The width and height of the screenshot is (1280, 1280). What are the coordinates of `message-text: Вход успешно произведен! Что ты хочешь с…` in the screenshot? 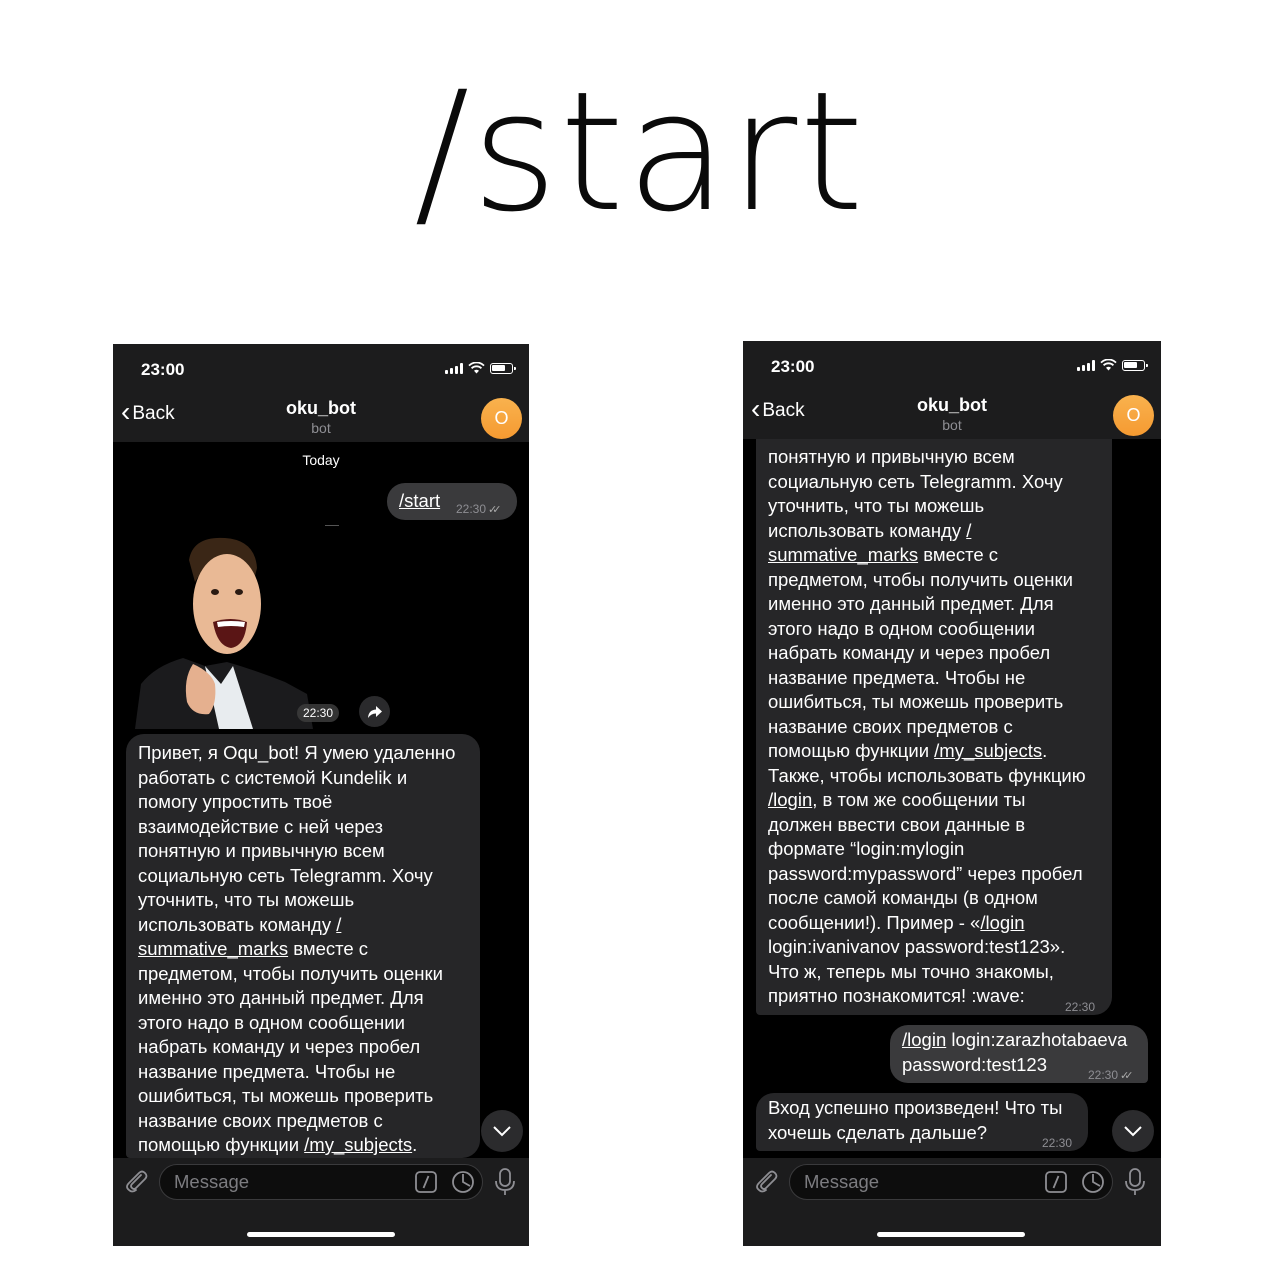 It's located at (915, 1120).